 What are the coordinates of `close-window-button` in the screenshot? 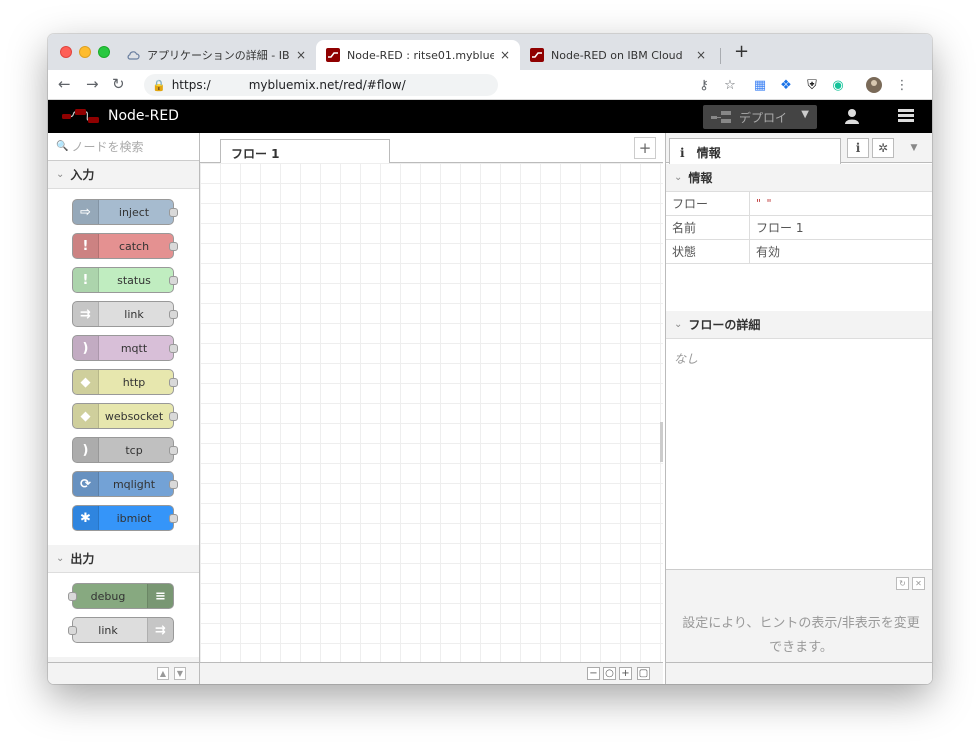 It's located at (66, 52).